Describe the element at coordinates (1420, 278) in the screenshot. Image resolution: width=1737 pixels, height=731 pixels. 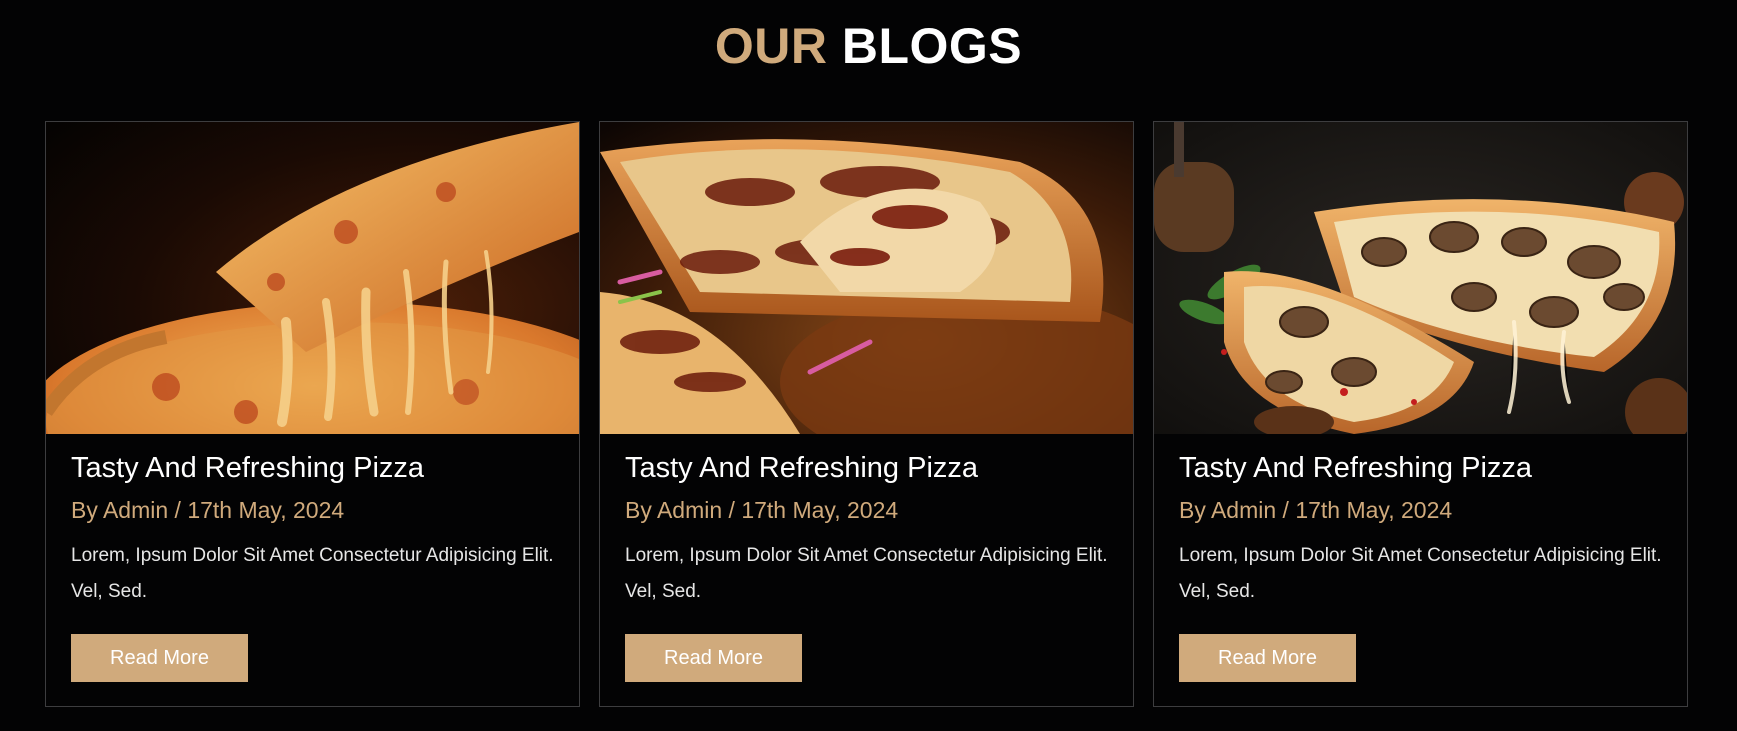
I see `mushroom-pizza-photo` at that location.